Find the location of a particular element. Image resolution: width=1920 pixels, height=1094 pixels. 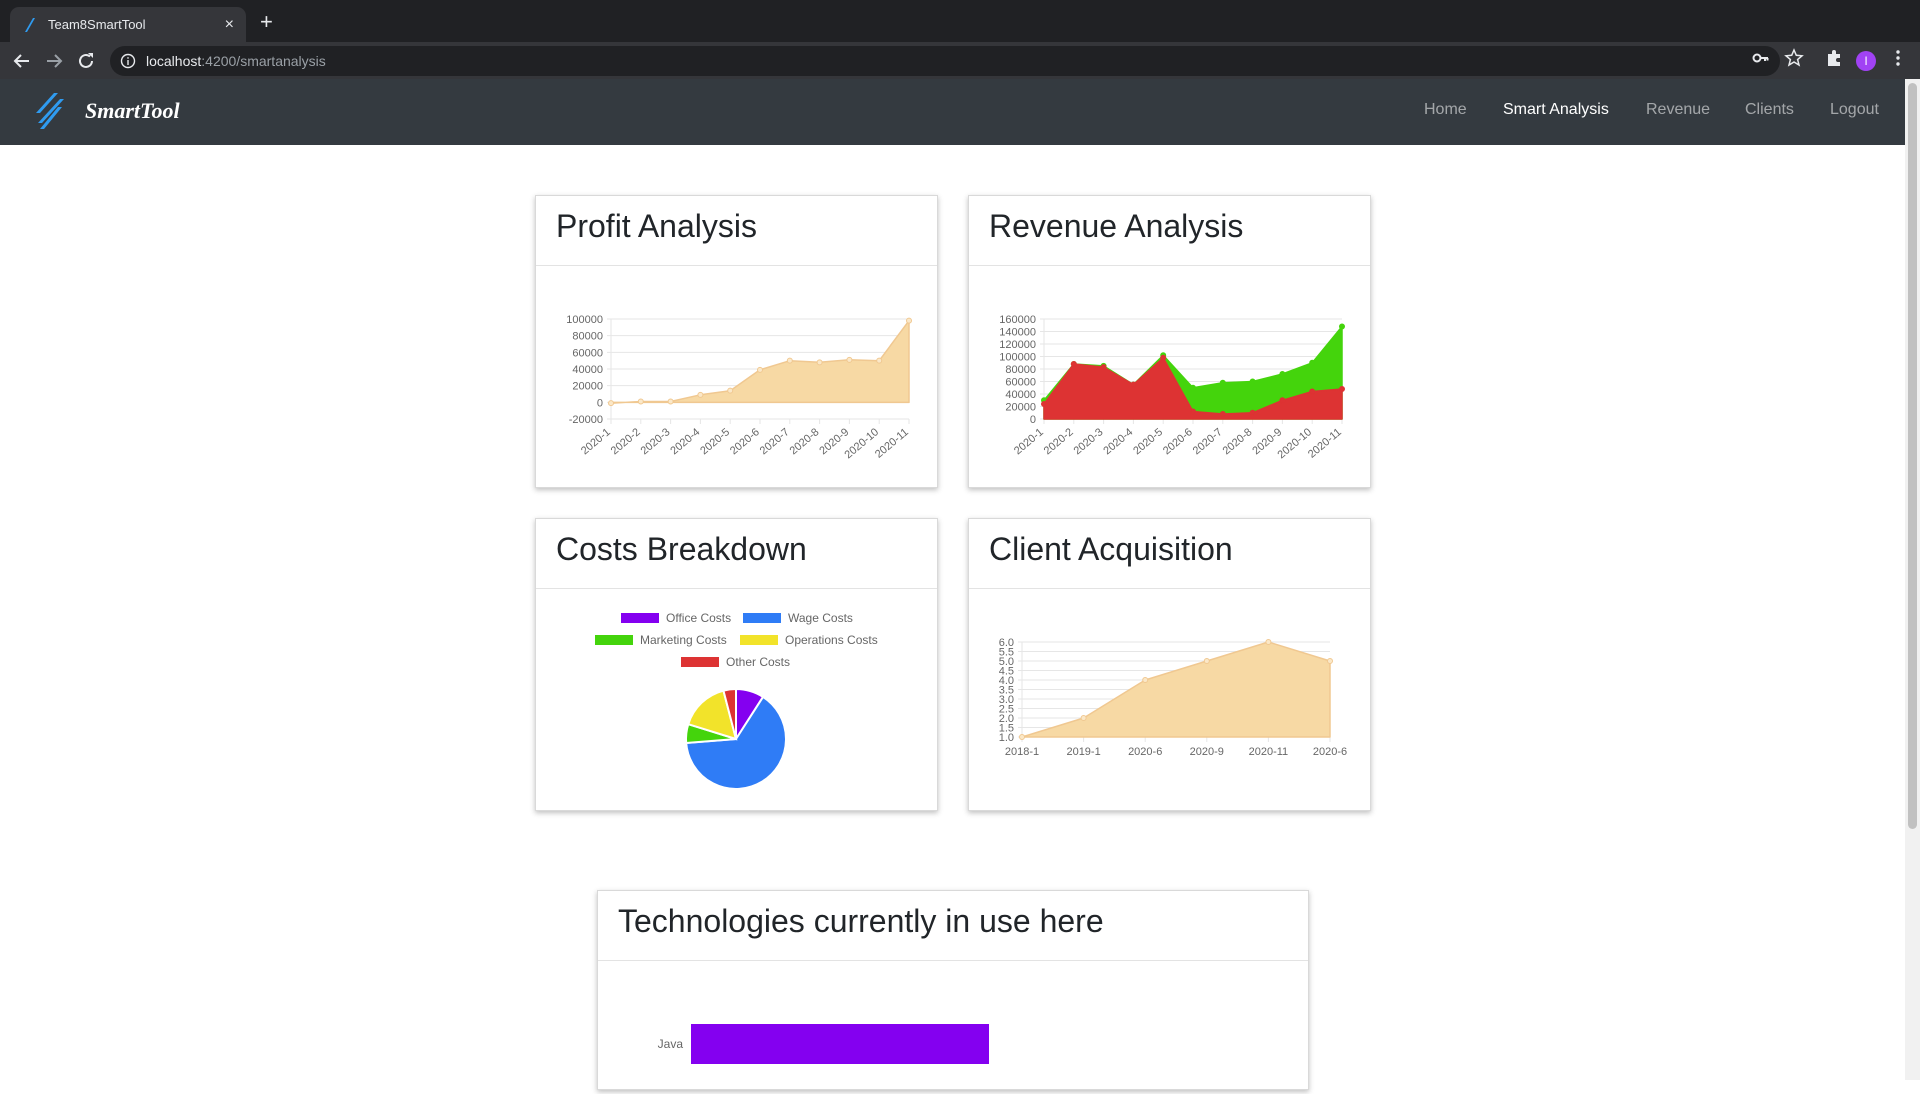

page-scrollbar is located at coordinates (1912, 579).